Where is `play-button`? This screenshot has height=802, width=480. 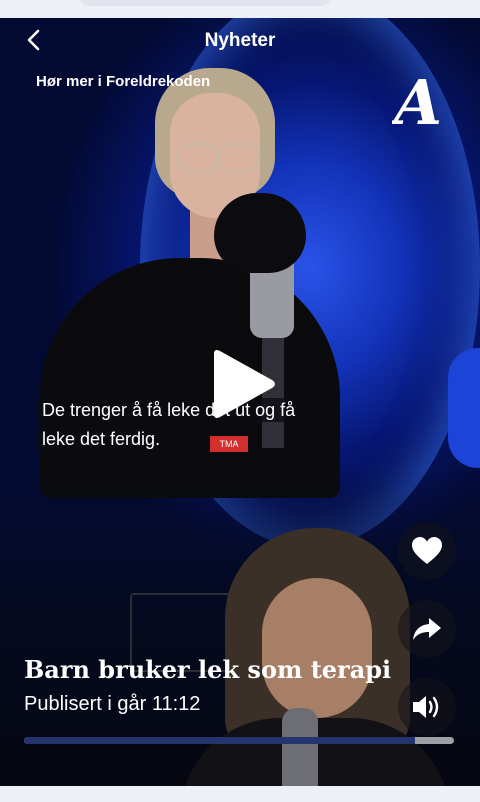 play-button is located at coordinates (242, 386).